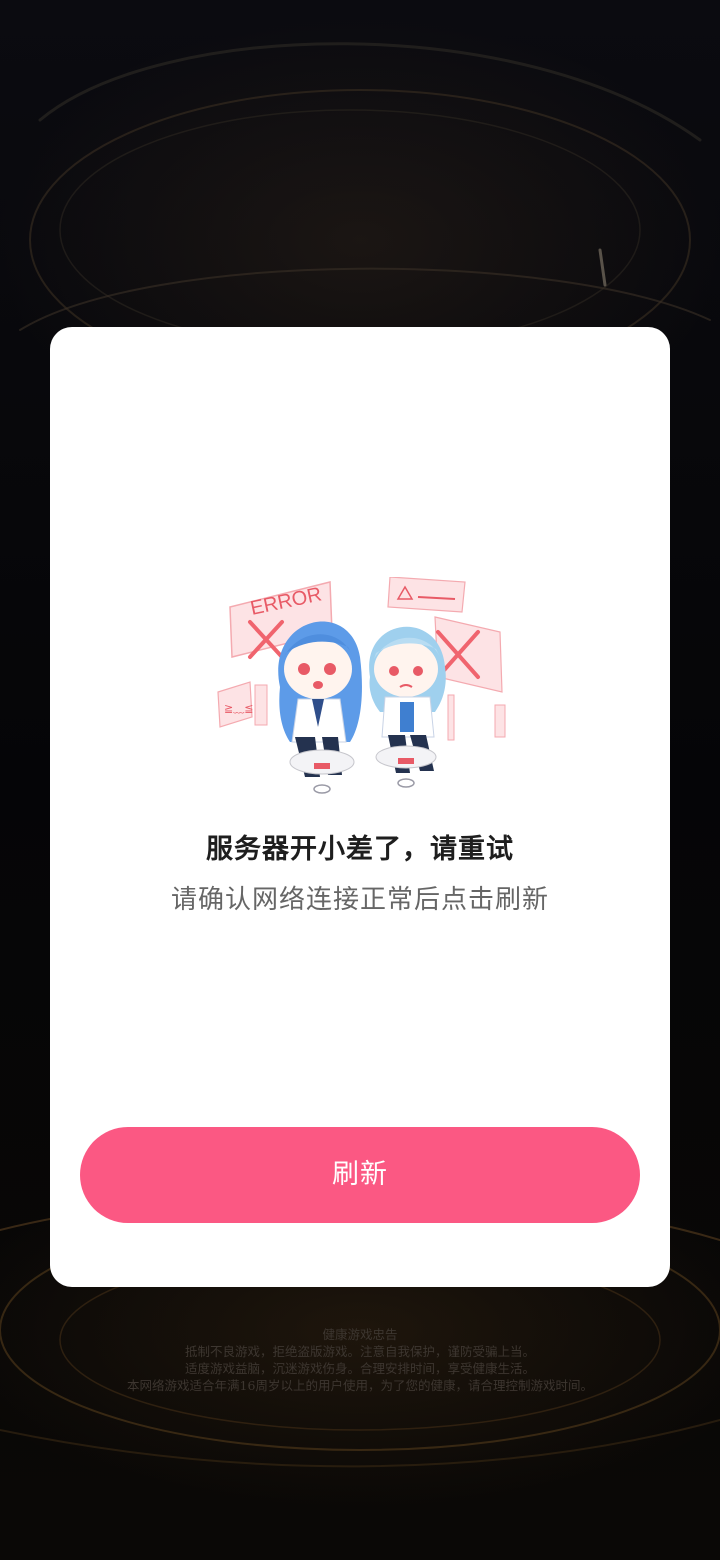  Describe the element at coordinates (359, 900) in the screenshot. I see `error-subtitle: 请确认网络连接正常后点击刷新` at that location.